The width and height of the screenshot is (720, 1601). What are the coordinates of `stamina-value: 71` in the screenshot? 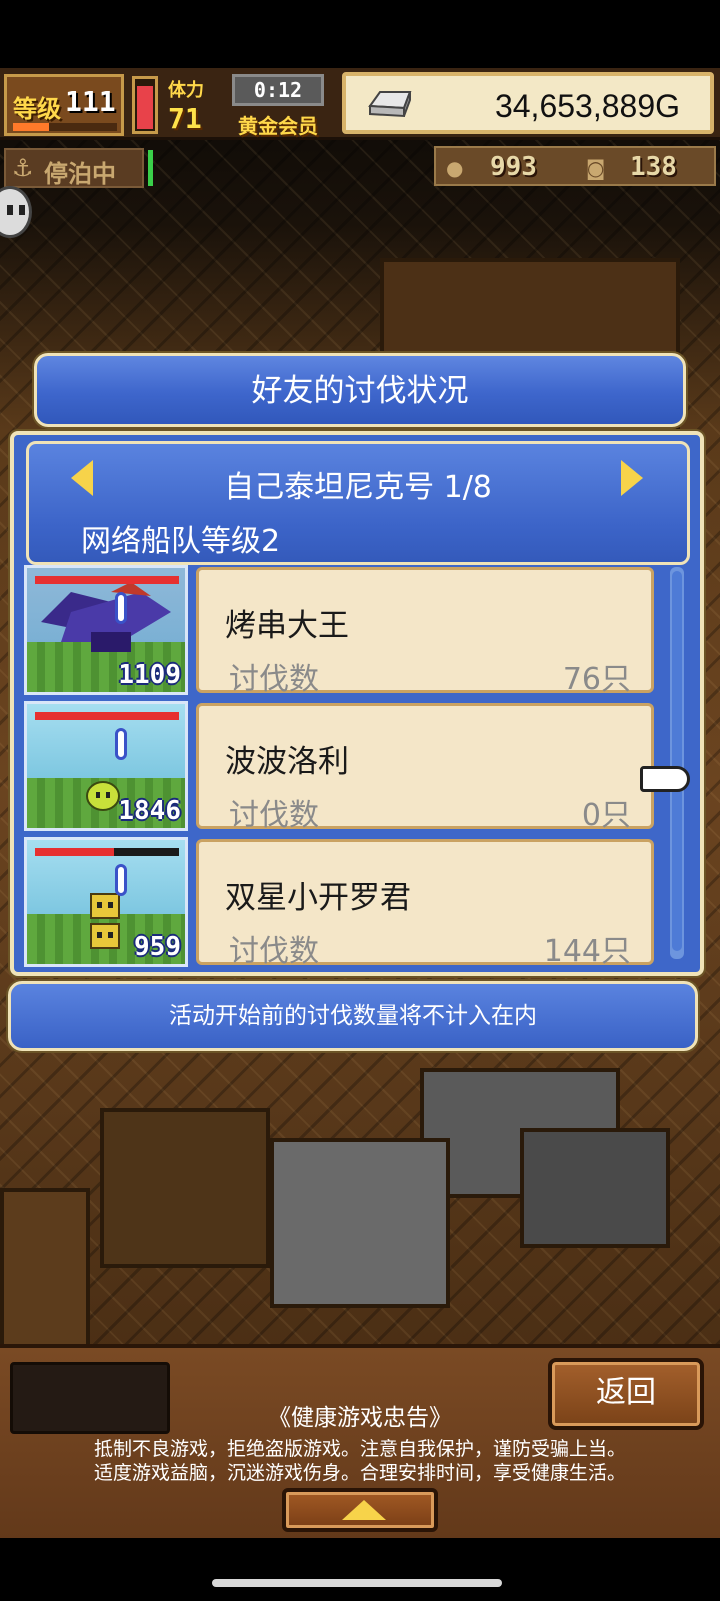 It's located at (185, 118).